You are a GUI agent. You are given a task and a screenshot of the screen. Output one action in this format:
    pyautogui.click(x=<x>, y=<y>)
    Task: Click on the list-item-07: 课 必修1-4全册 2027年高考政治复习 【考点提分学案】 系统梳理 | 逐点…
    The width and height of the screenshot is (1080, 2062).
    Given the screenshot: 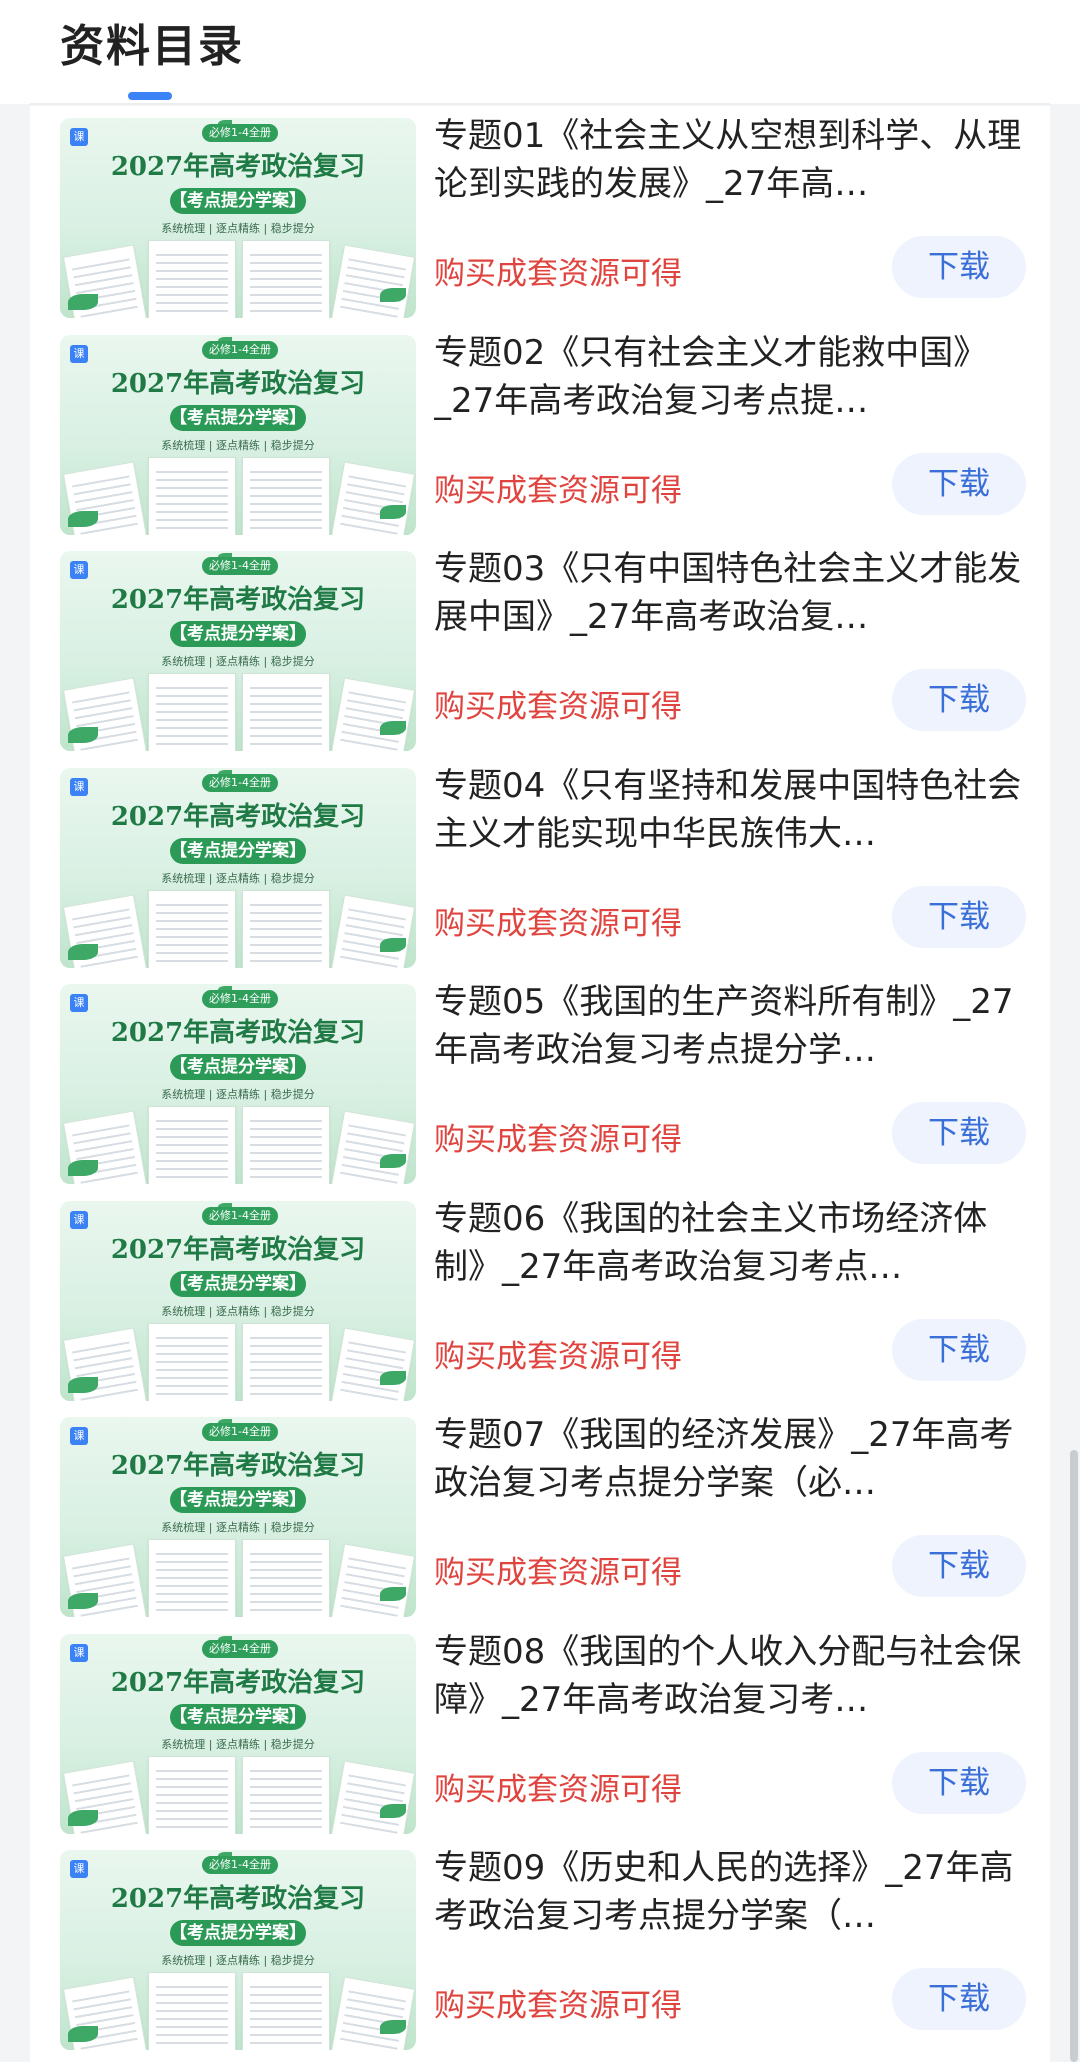 What is the action you would take?
    pyautogui.click(x=540, y=1513)
    